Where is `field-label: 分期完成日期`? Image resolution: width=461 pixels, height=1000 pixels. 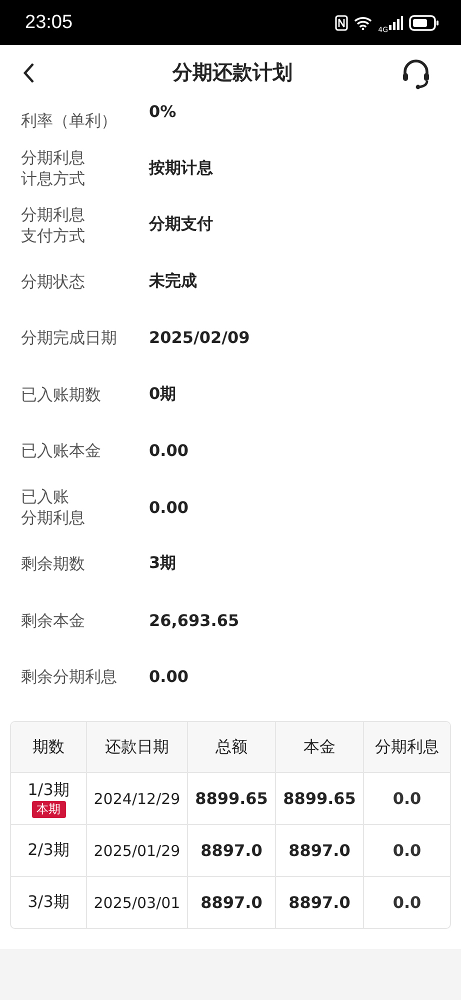 field-label: 分期完成日期 is located at coordinates (69, 337).